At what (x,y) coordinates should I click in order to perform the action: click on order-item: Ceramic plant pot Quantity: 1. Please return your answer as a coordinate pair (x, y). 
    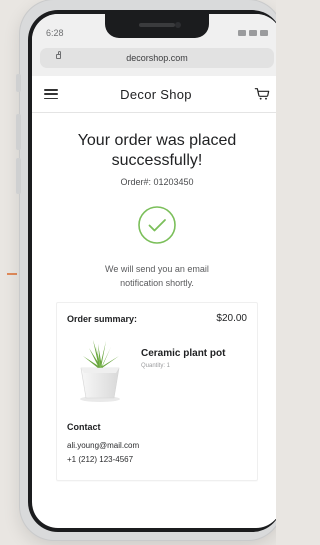
    Looking at the image, I should click on (157, 369).